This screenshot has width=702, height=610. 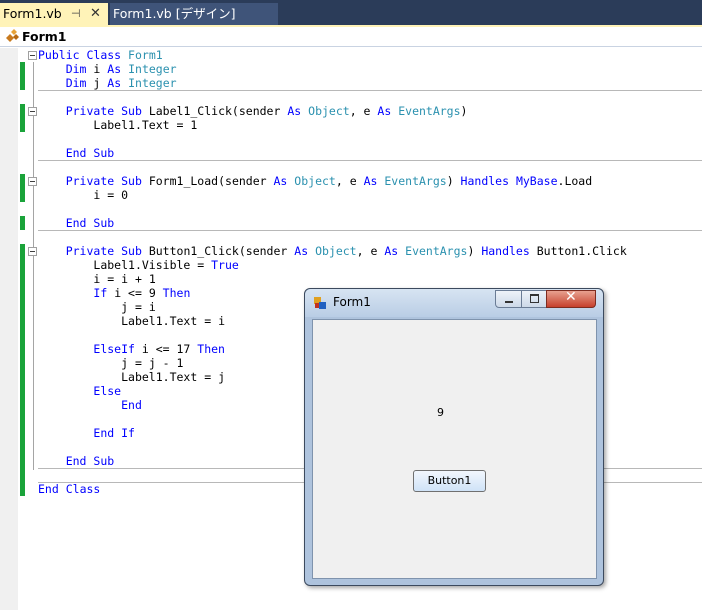 What do you see at coordinates (145, 55) in the screenshot?
I see `code-type: Form1` at bounding box center [145, 55].